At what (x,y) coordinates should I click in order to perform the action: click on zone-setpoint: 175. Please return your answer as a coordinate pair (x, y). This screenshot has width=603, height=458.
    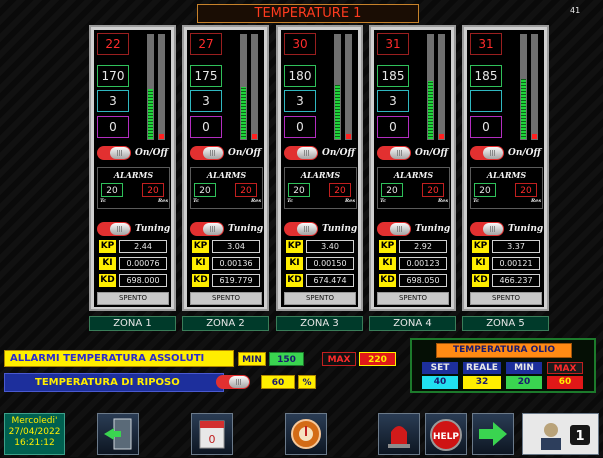
    Looking at the image, I should click on (206, 76).